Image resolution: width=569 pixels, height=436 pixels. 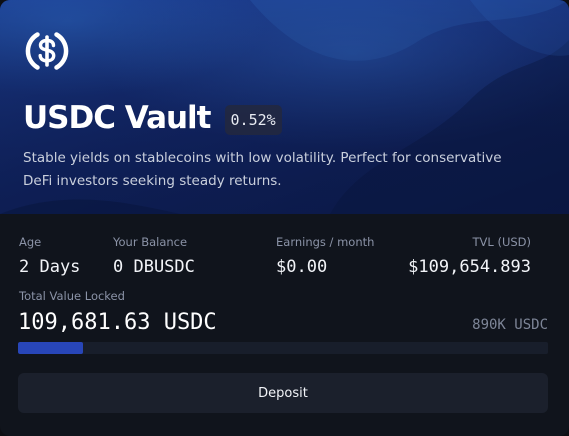 I want to click on stat-earnings-value: $0.00, so click(x=302, y=267).